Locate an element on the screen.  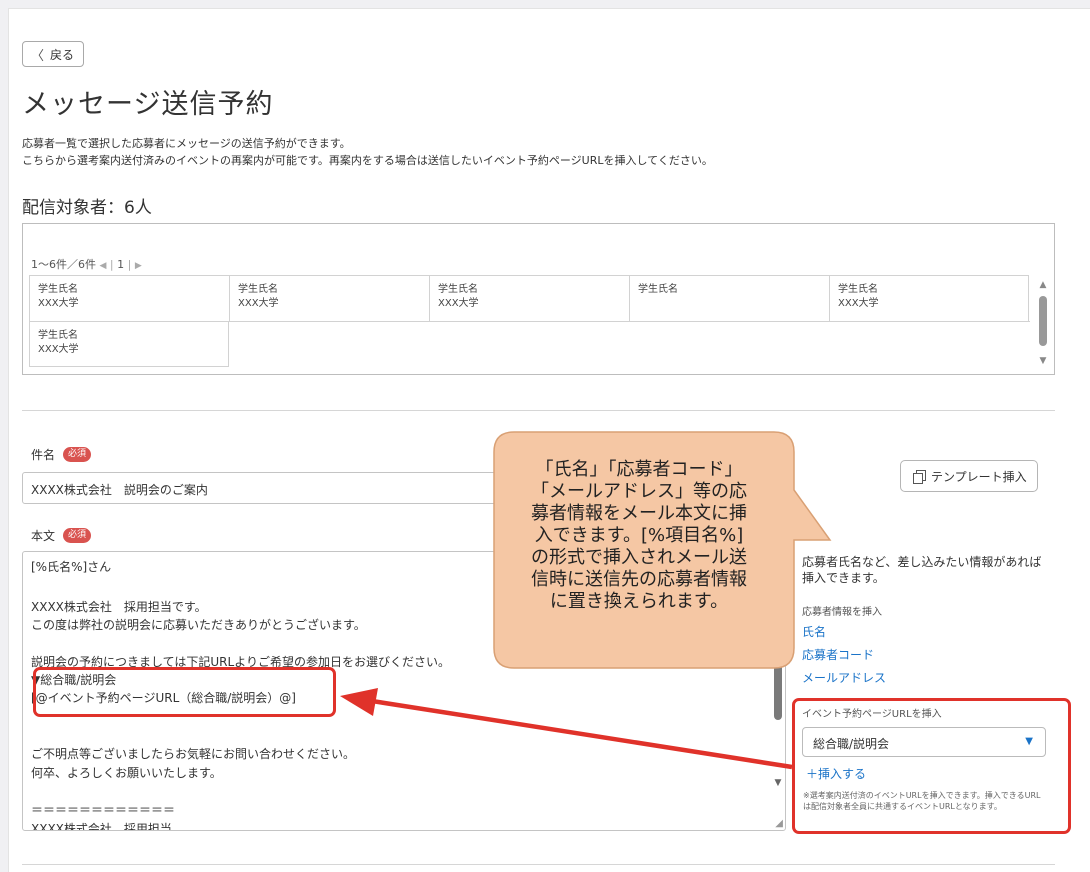
body-line: [%氏名%]さん is located at coordinates (71, 567).